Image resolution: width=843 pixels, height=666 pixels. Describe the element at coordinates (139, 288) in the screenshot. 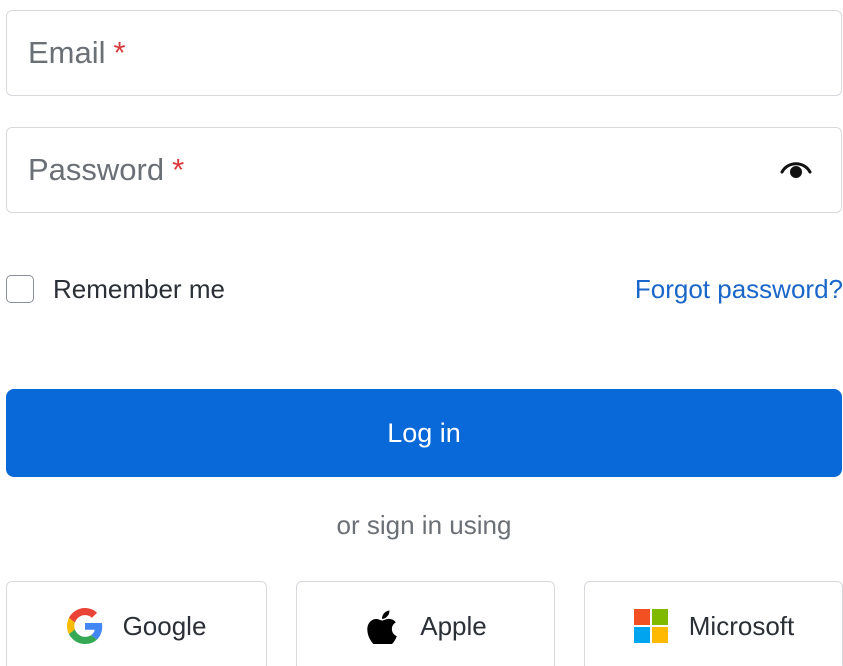

I see `remember-me-label: Remember me` at that location.